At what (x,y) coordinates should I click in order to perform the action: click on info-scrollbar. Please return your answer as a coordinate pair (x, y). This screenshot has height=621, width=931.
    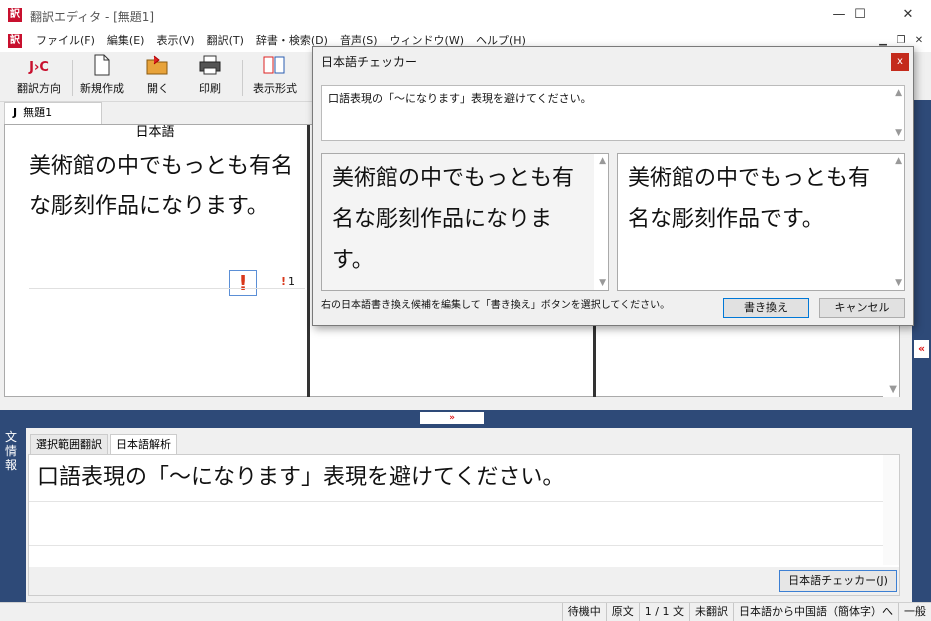
    Looking at the image, I should click on (891, 510).